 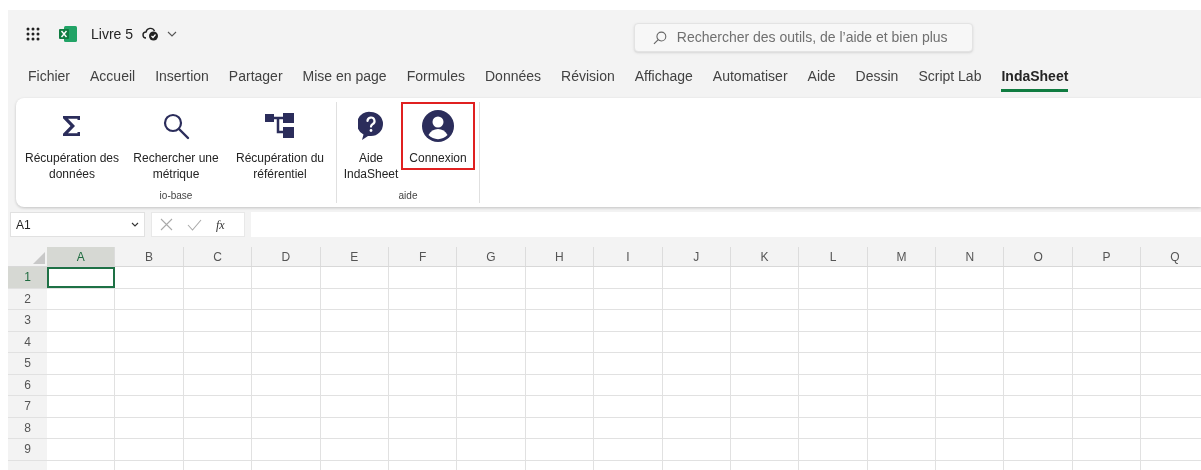 I want to click on column-header: M, so click(x=902, y=256).